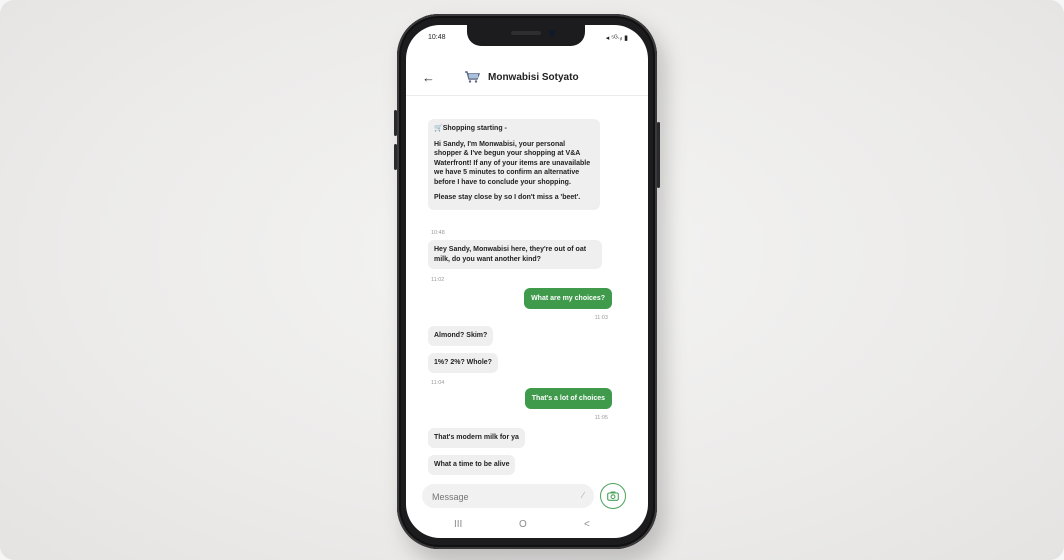 This screenshot has width=1064, height=560. What do you see at coordinates (533, 77) in the screenshot?
I see `contact-name: Monwabisi Sotyato` at bounding box center [533, 77].